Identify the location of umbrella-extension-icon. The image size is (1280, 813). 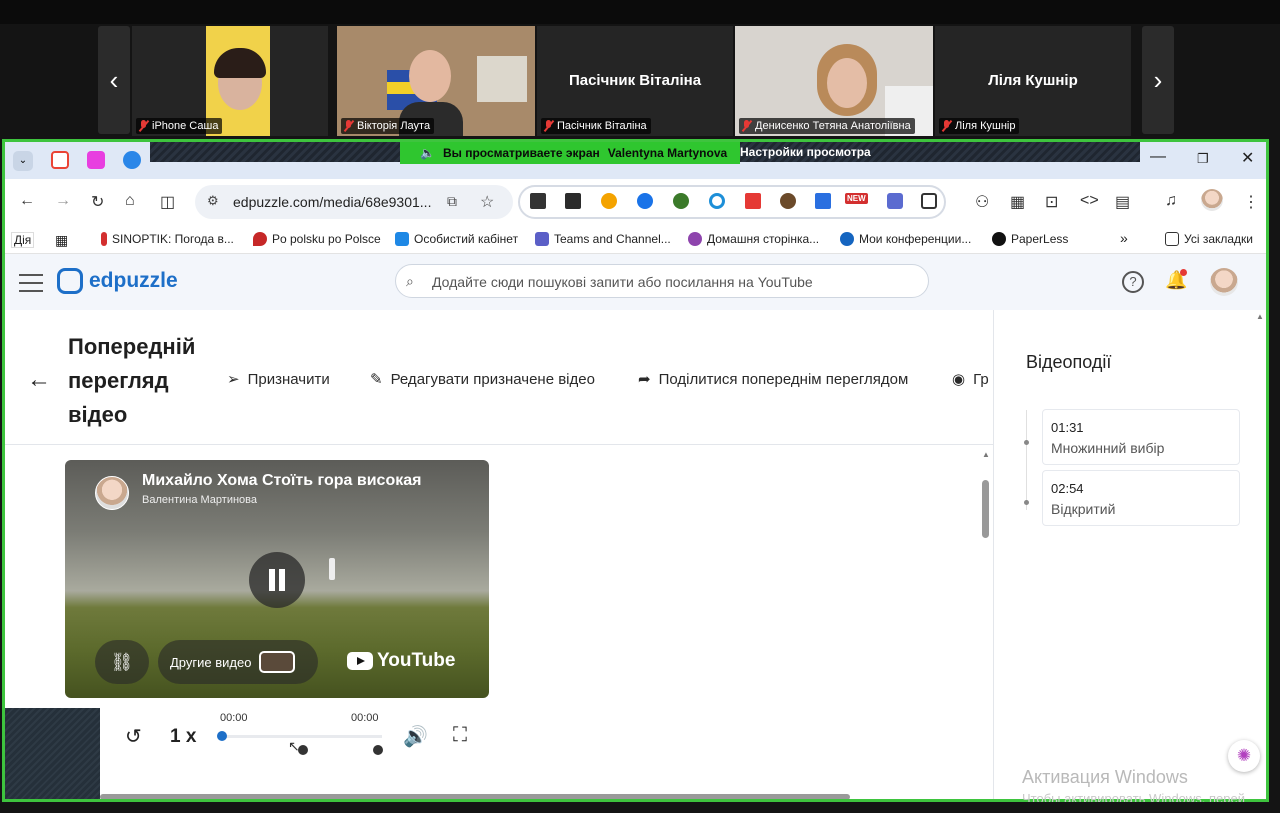
(681, 201).